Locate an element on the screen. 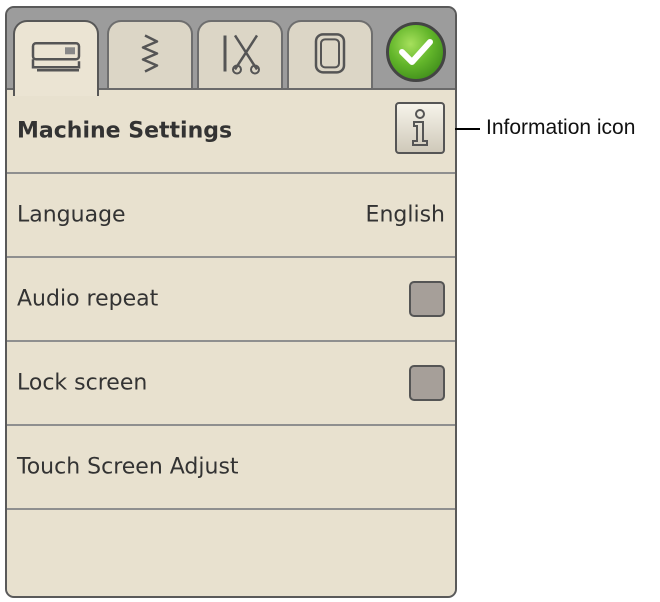 The height and width of the screenshot is (602, 660). tab-stitch is located at coordinates (150, 56).